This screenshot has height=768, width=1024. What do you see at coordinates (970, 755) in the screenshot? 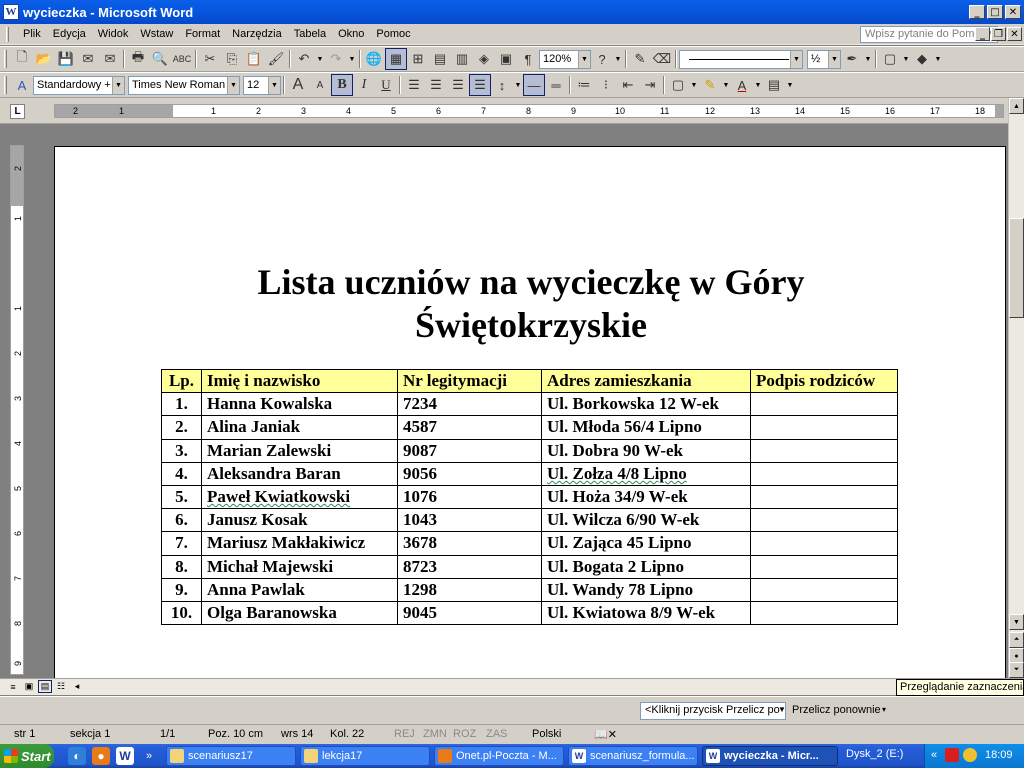
I see `tray-shield-icon` at bounding box center [970, 755].